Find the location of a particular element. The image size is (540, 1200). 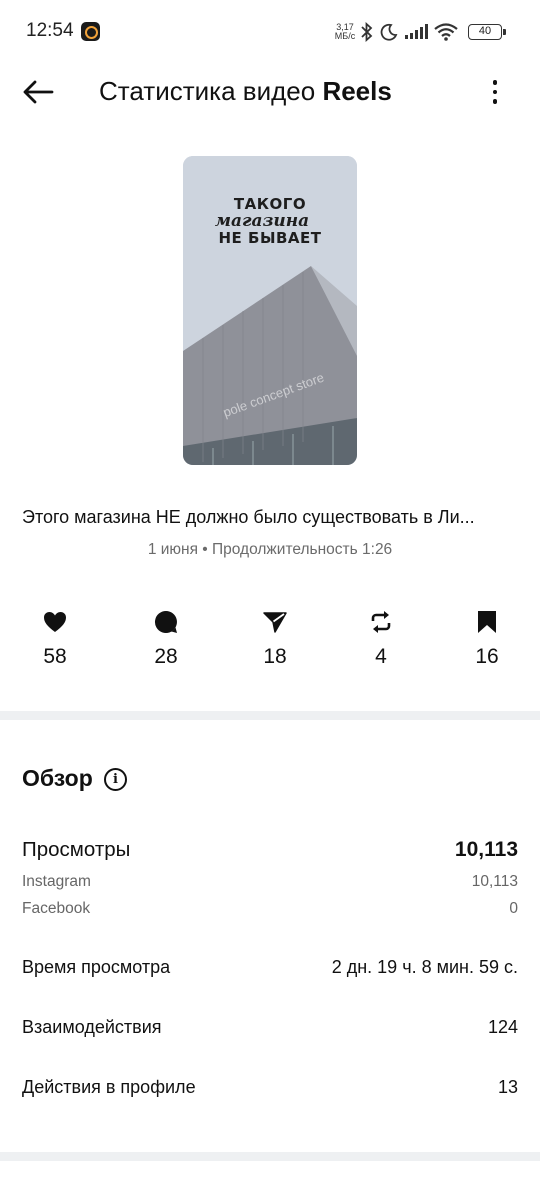

status-icons: 40 is located at coordinates (433, 32).